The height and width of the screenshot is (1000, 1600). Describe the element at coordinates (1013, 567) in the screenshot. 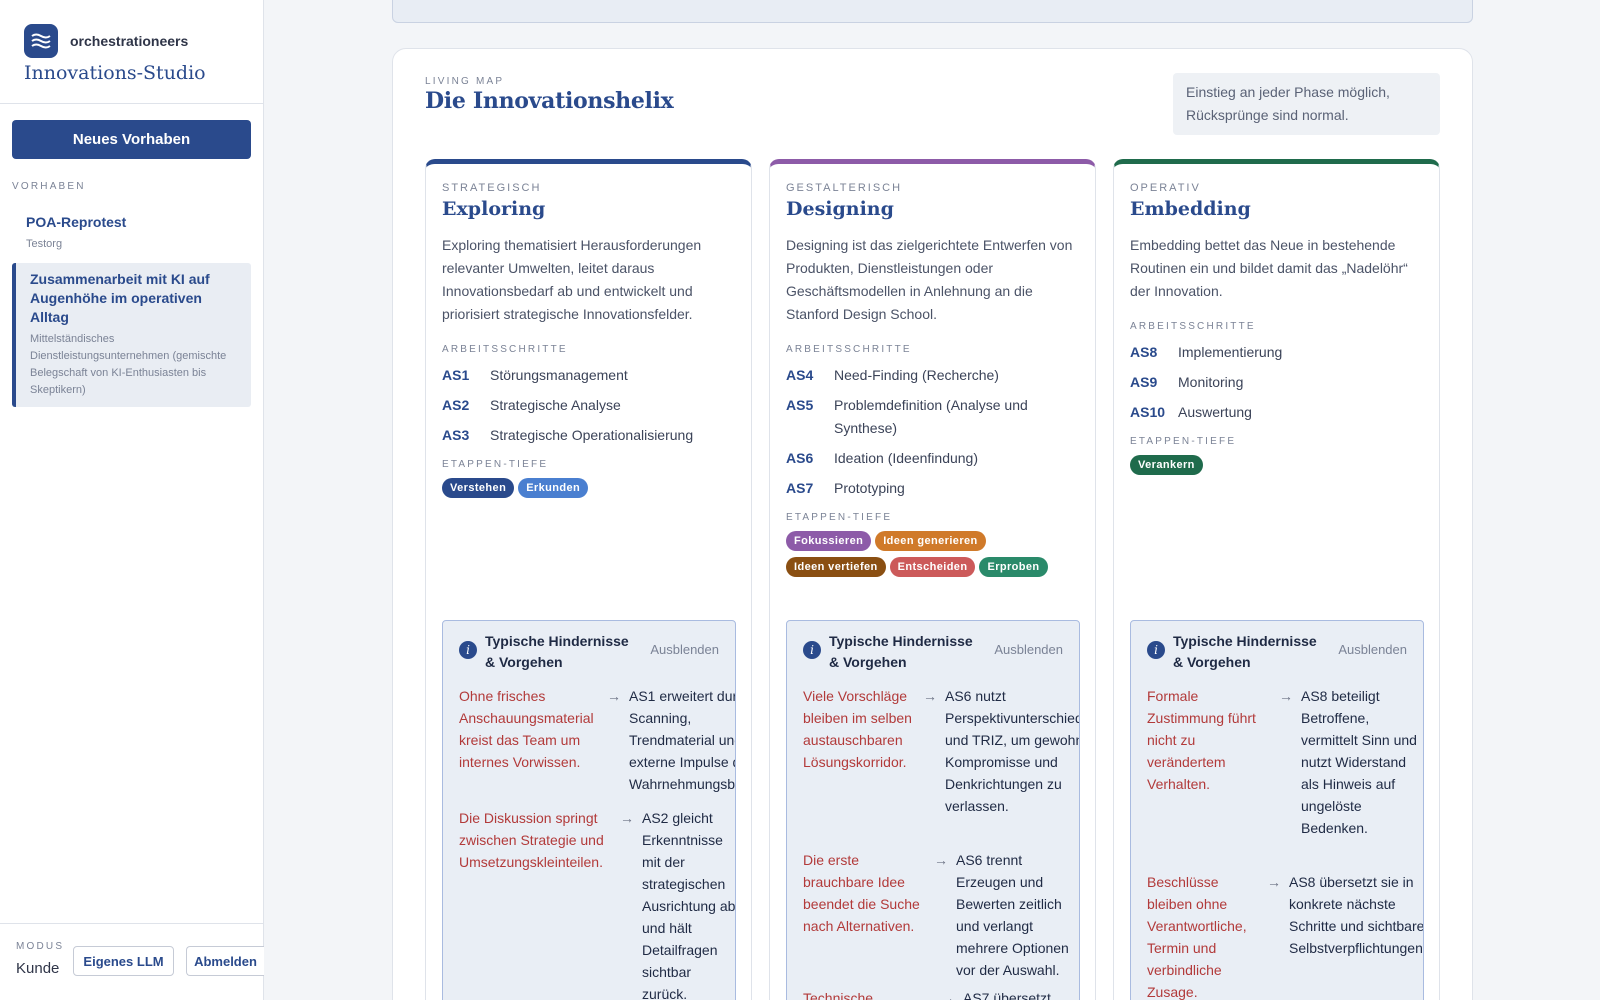

I see `depth-tag: Erproben` at that location.